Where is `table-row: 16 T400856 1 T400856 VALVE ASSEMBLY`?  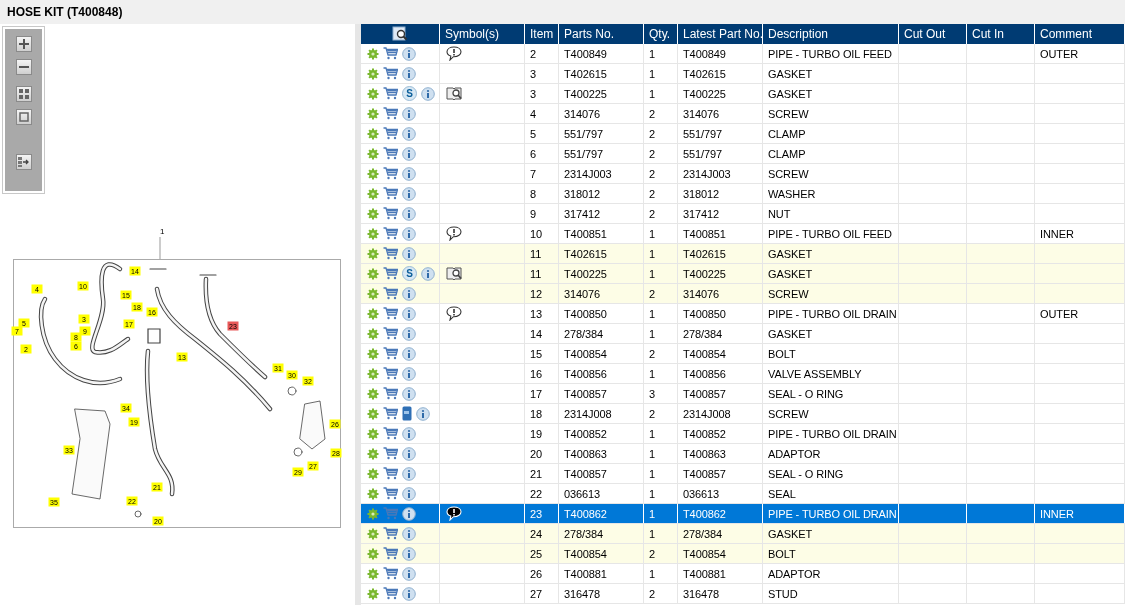
table-row: 16 T400856 1 T400856 VALVE ASSEMBLY is located at coordinates (743, 374).